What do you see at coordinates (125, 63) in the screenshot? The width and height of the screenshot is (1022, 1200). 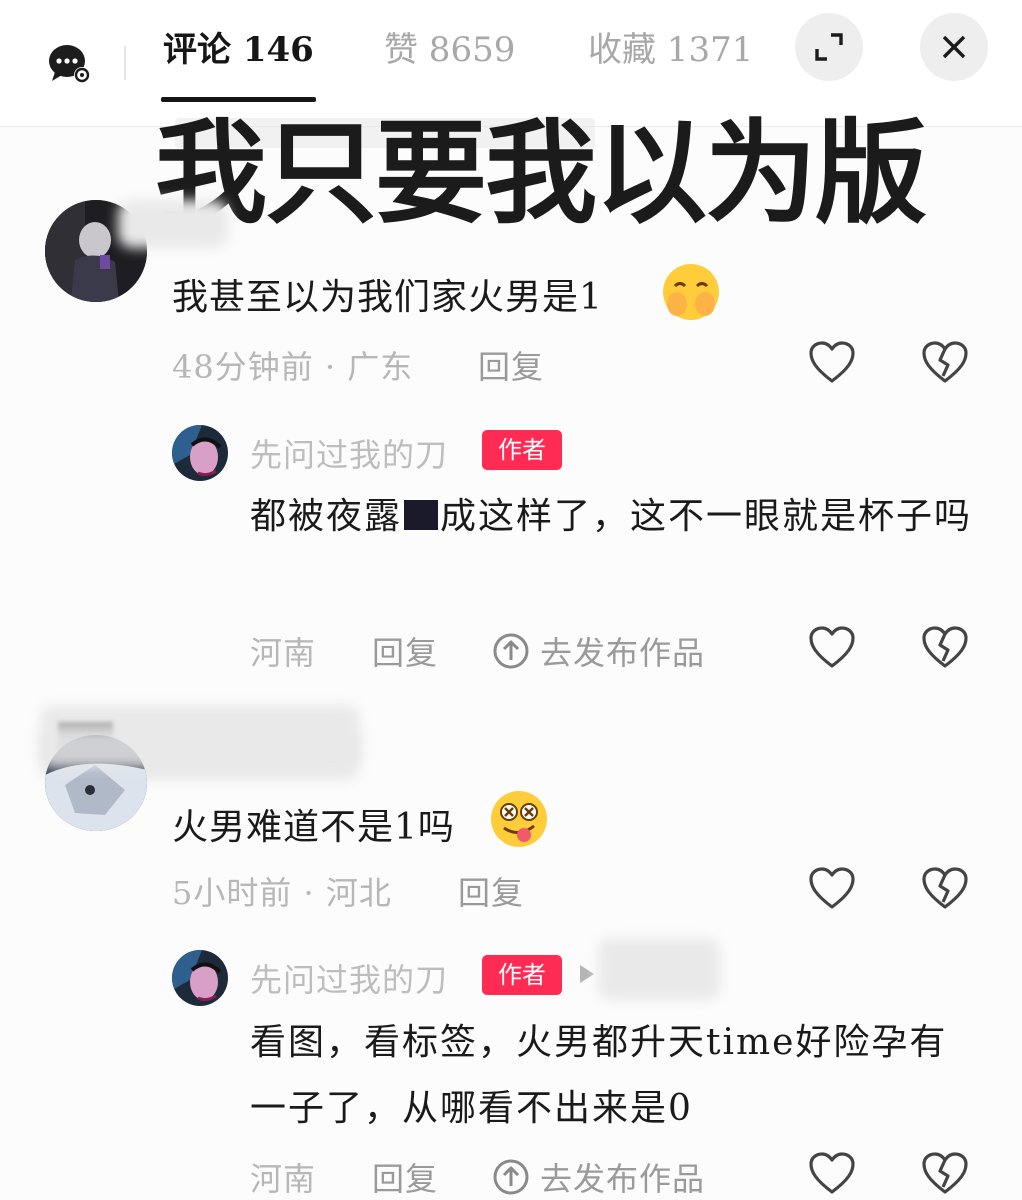 I see `header-divider` at bounding box center [125, 63].